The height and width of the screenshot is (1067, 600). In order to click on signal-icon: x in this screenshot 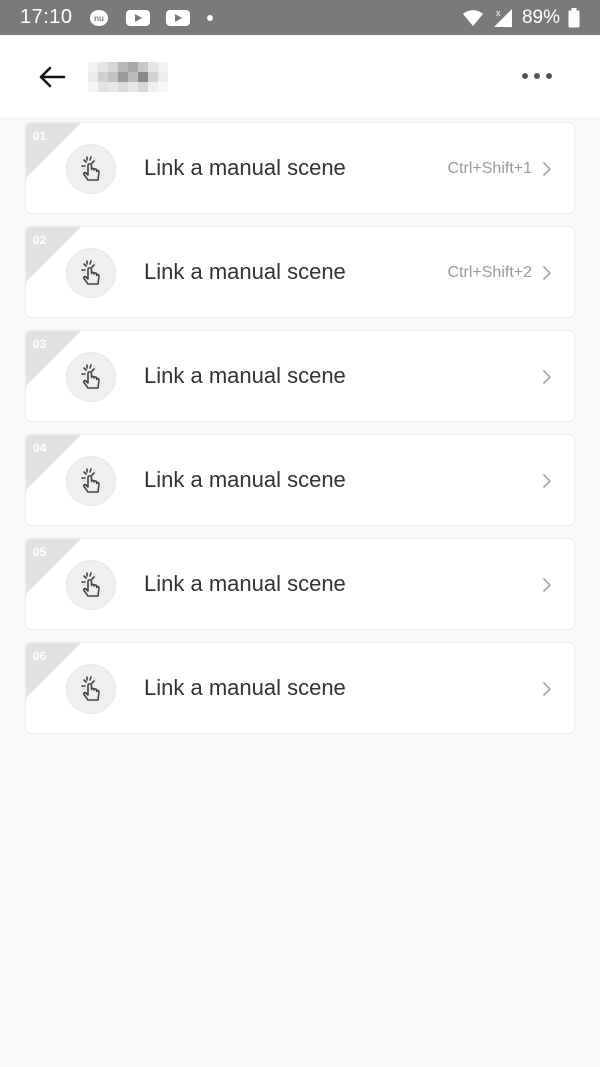, I will do `click(503, 18)`.